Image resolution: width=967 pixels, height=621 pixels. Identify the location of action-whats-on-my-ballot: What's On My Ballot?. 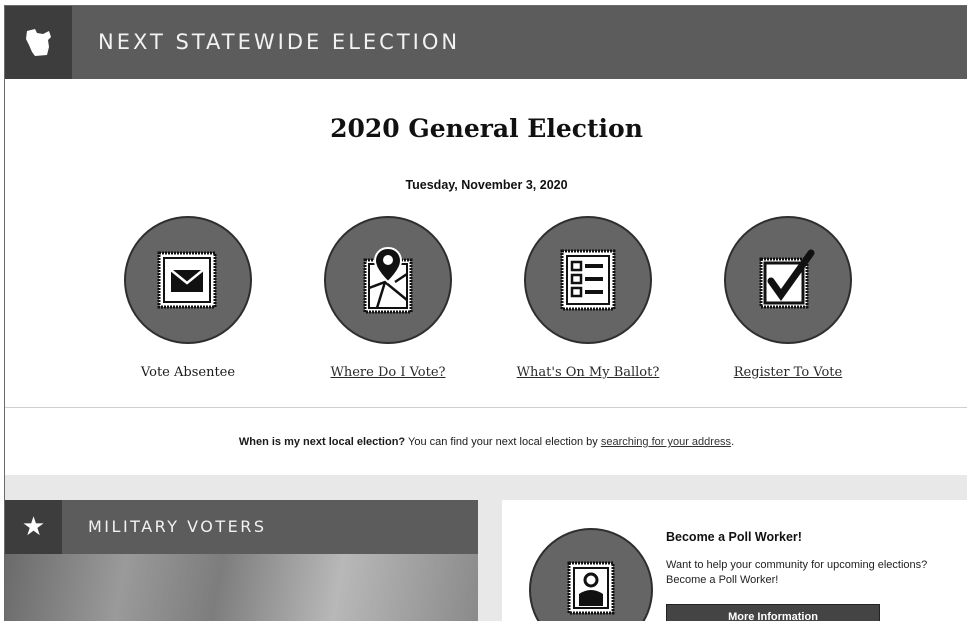
(588, 298).